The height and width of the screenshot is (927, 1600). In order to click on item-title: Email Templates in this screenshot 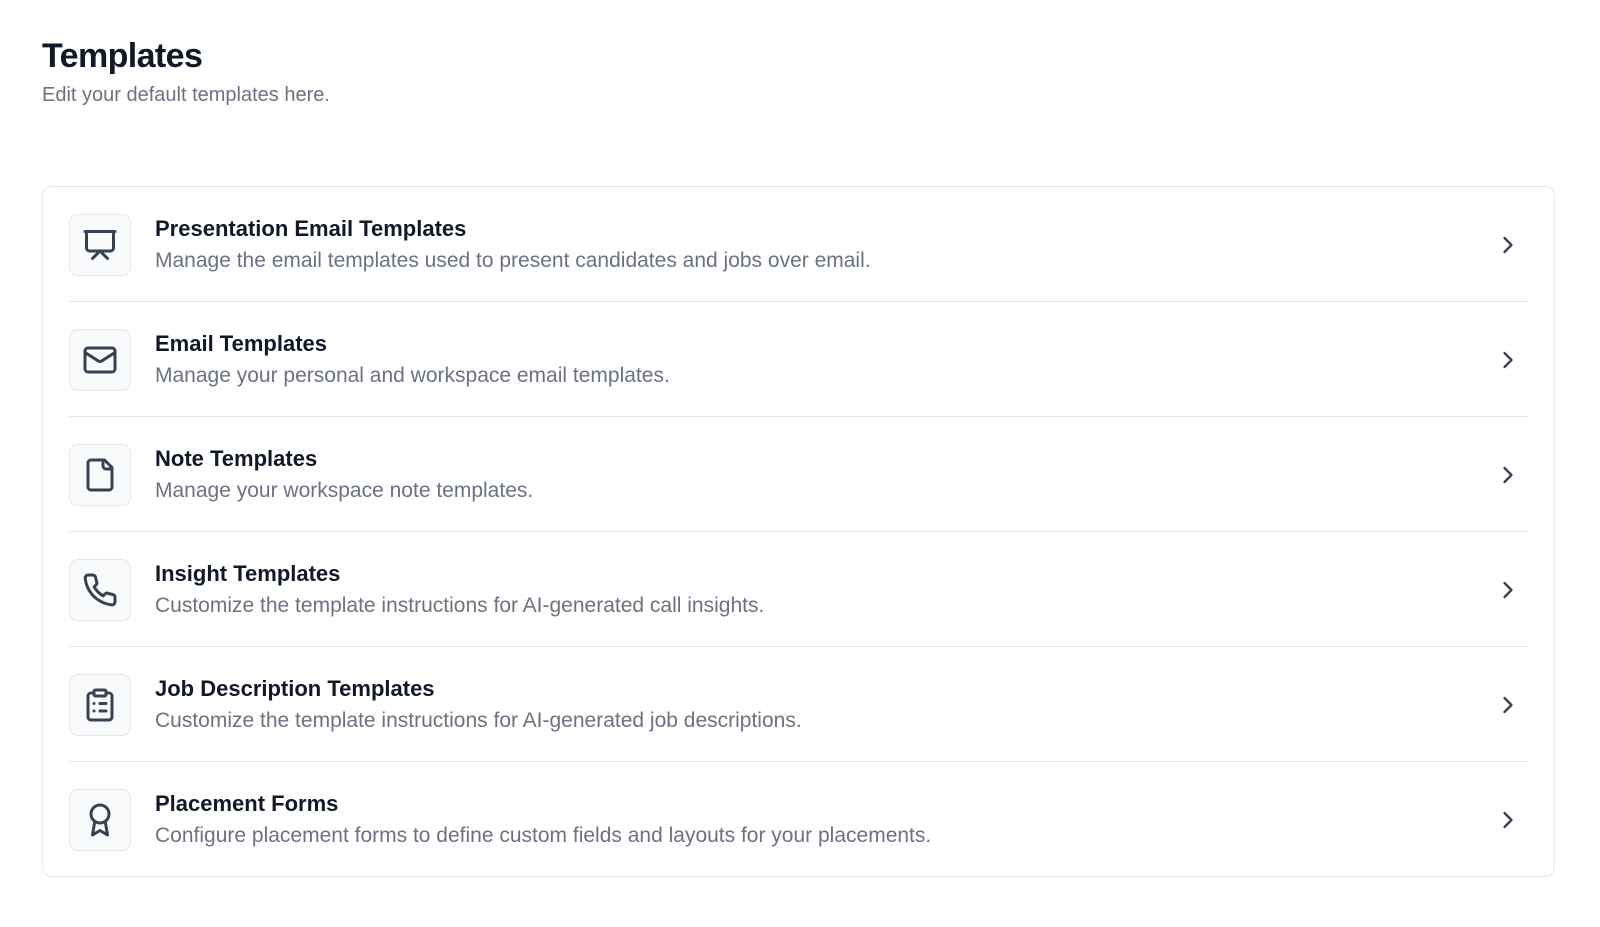, I will do `click(241, 343)`.